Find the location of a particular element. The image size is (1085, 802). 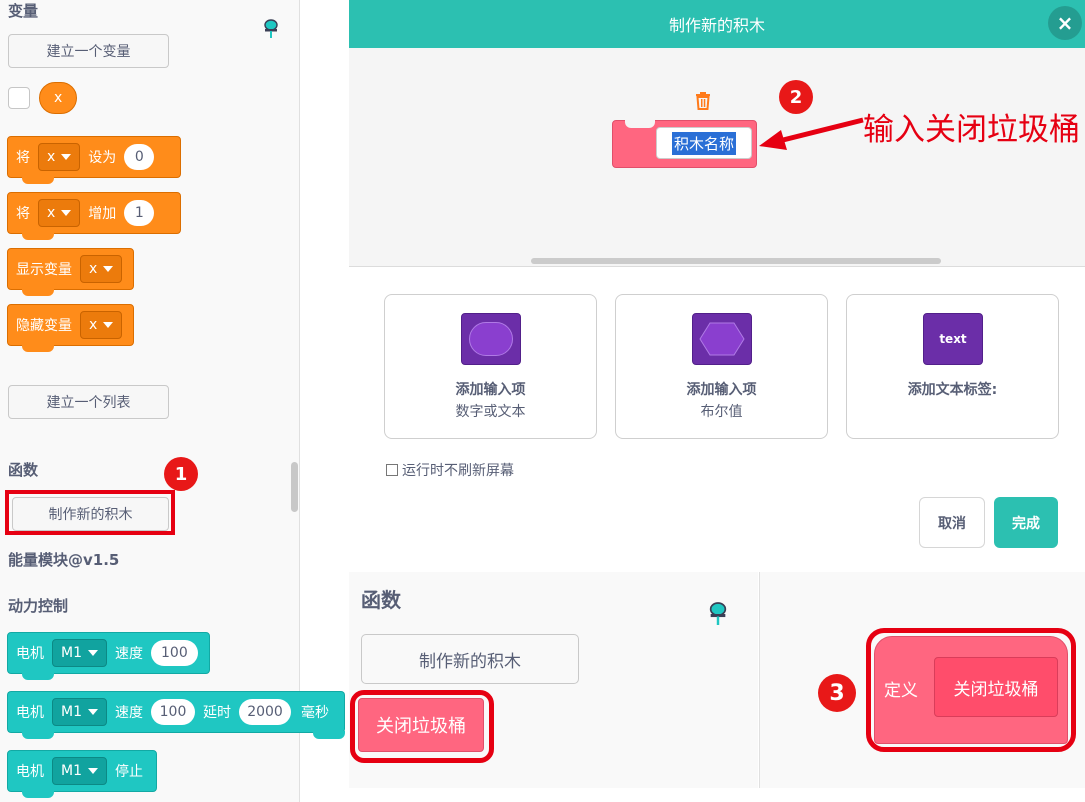

motor-speed-delay-block-overflow: 毫秒 is located at coordinates (322, 715).